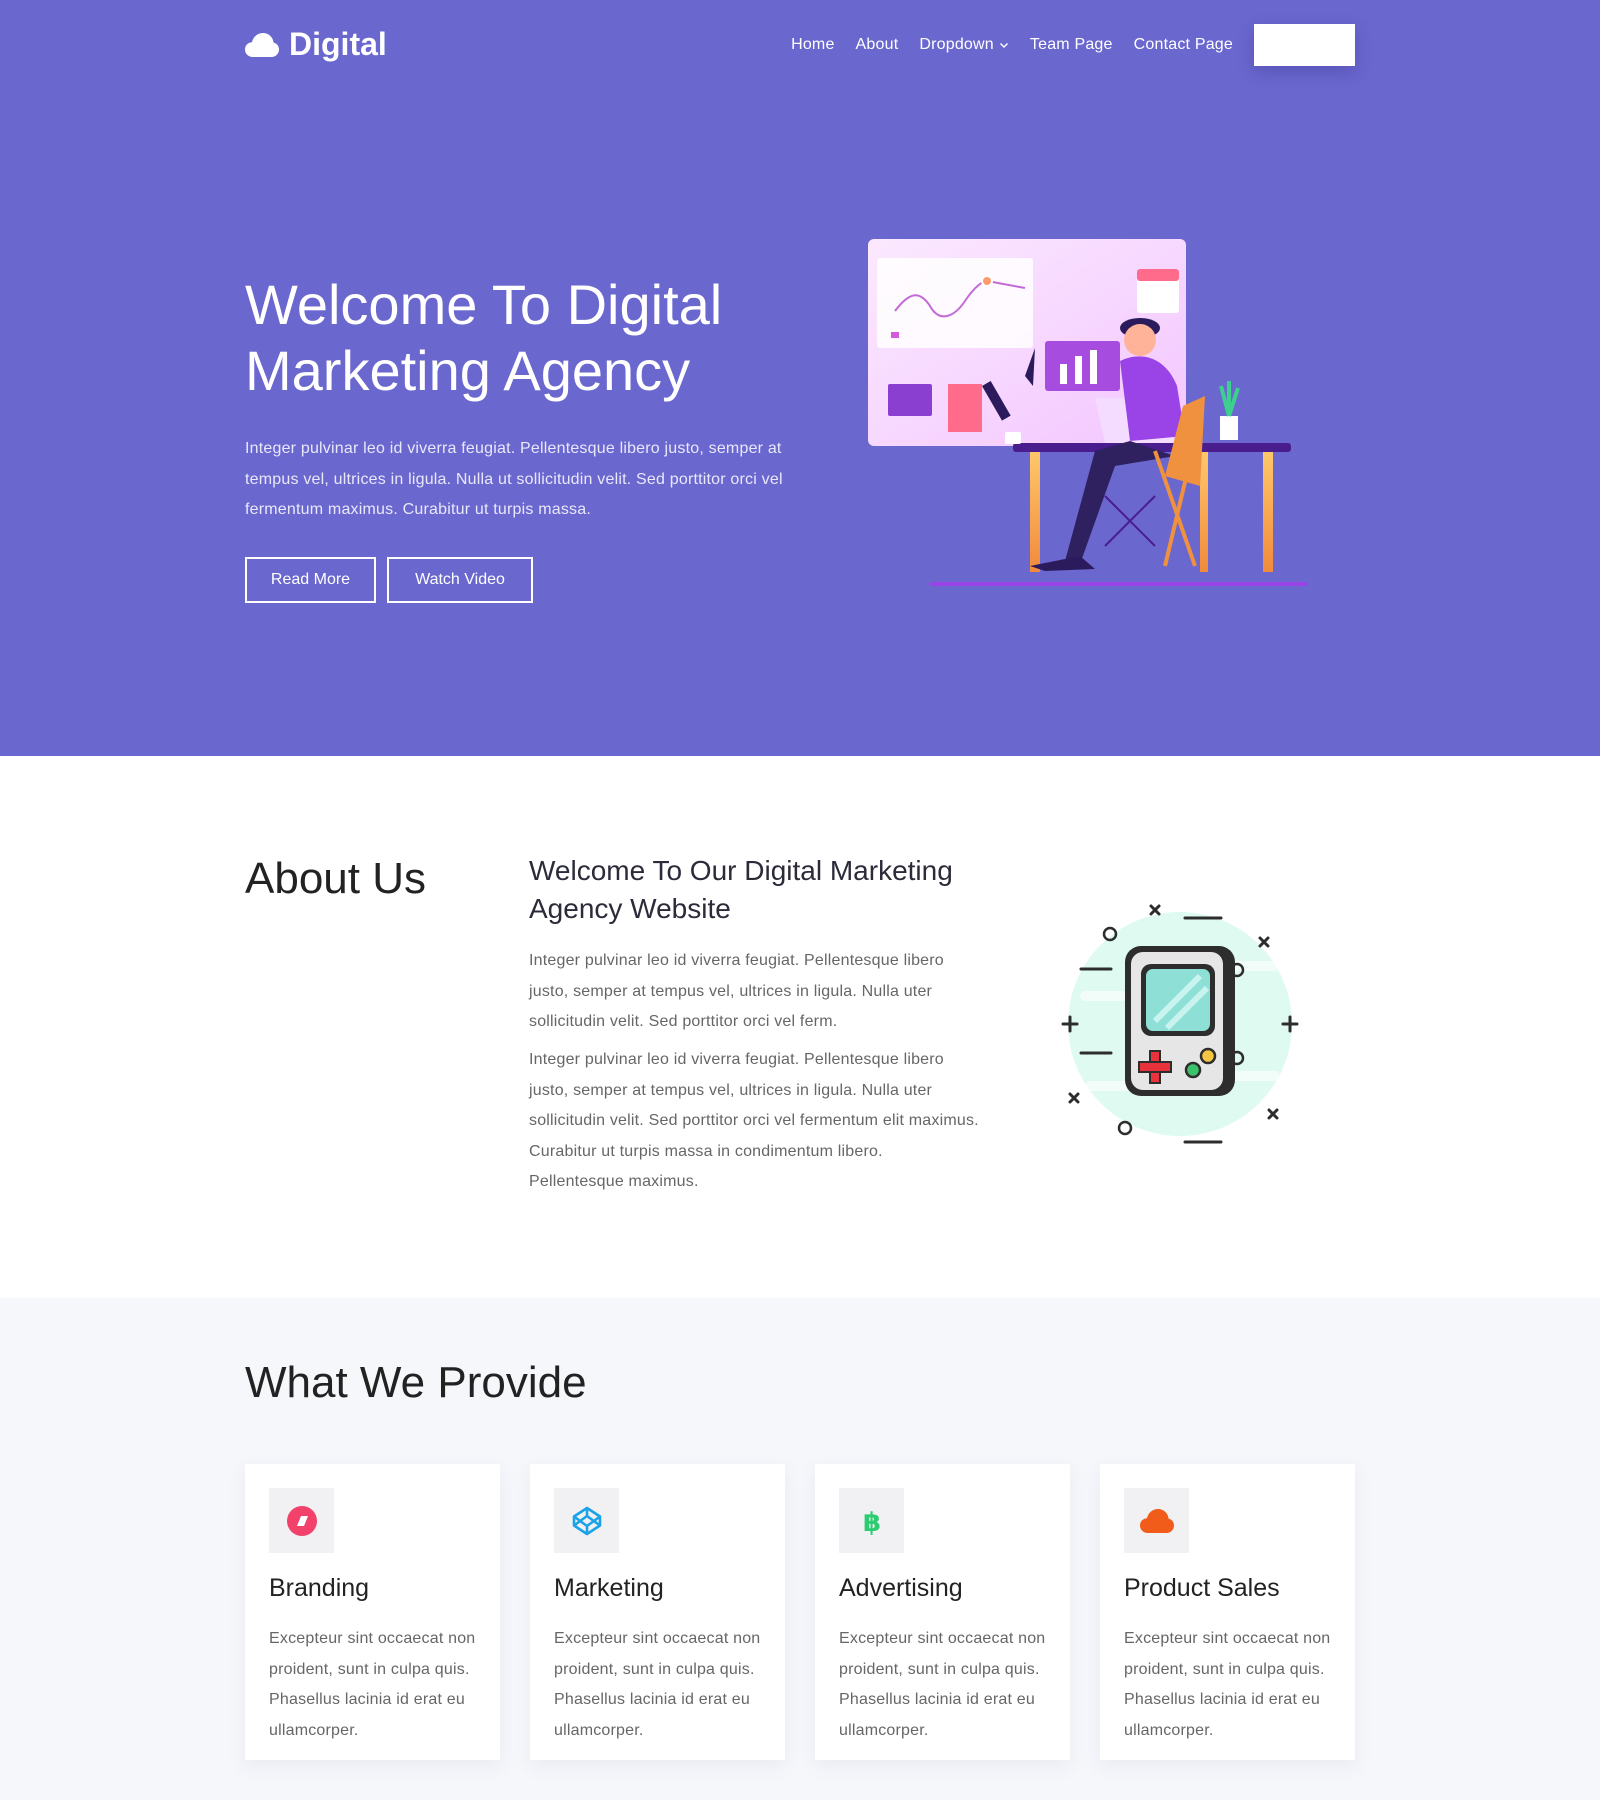 The height and width of the screenshot is (1800, 1600). What do you see at coordinates (310, 580) in the screenshot?
I see `read-more-button: Read More` at bounding box center [310, 580].